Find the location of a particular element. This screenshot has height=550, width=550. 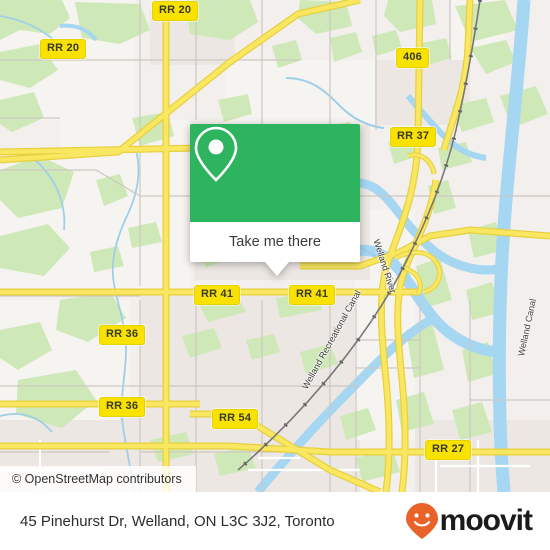

road-shield-rr36-upper: RR 36 is located at coordinates (122, 335).